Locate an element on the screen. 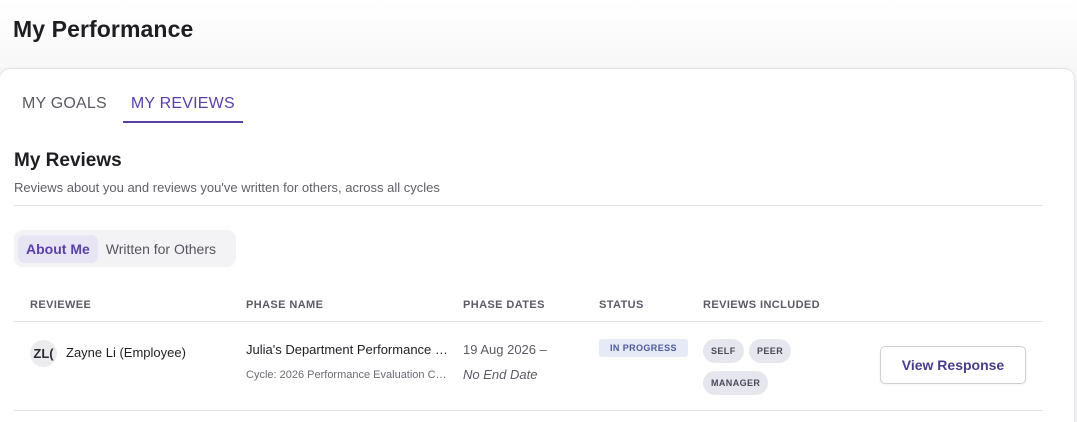  review-filter-segmented-control: About Me Written for Others is located at coordinates (125, 248).